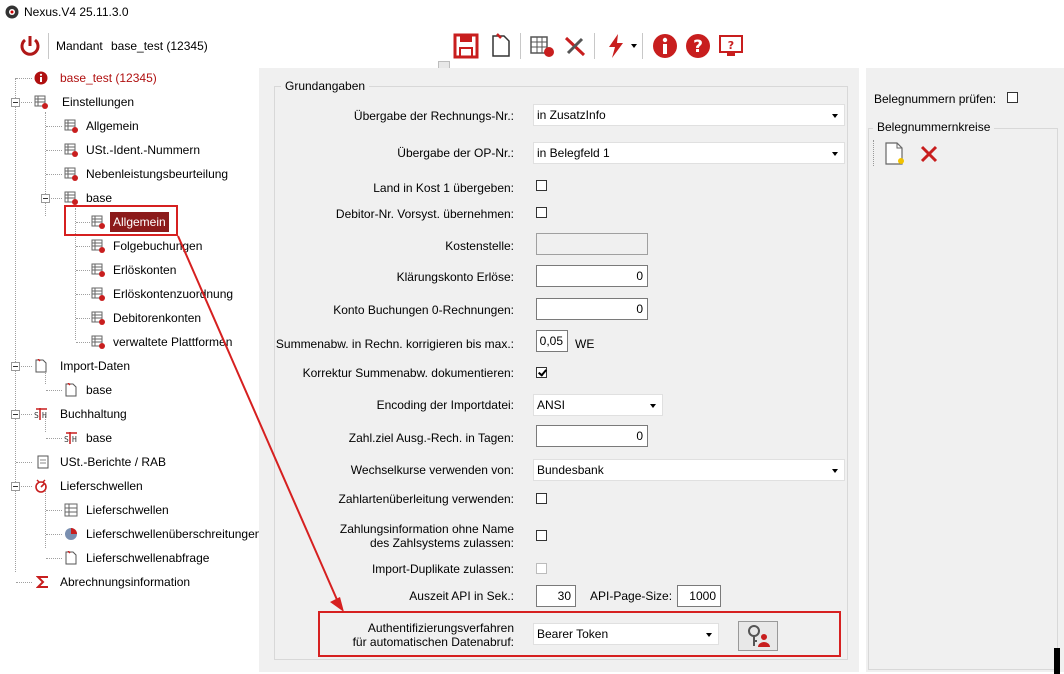 The width and height of the screenshot is (1064, 674). Describe the element at coordinates (431, 438) in the screenshot. I see `zahlziel-label: Zahl.ziel Ausg.-Rech. in Tagen:` at that location.